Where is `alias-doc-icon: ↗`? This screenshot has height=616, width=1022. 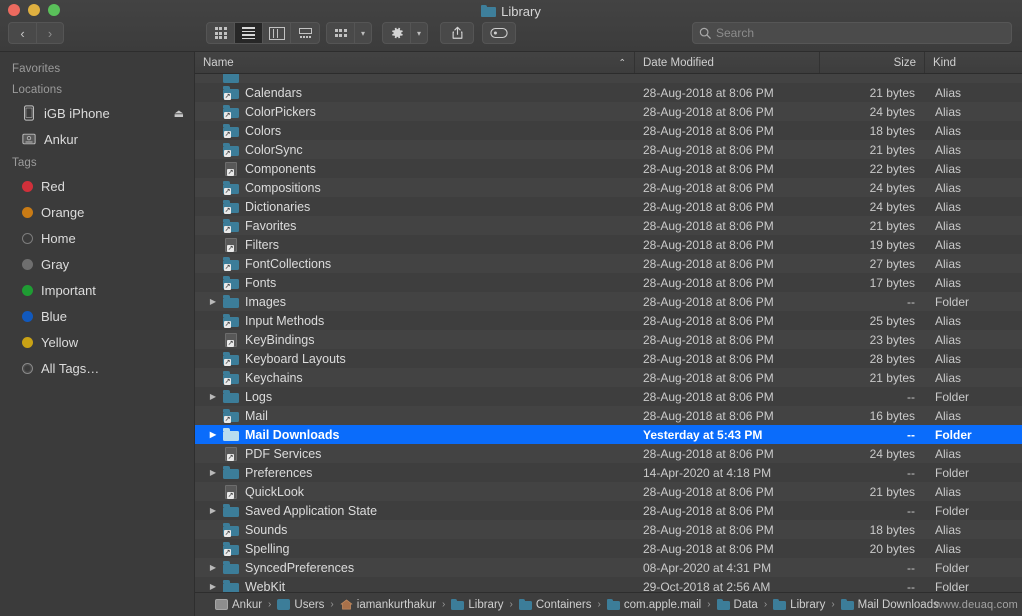
alias-doc-icon: ↗ is located at coordinates (231, 244).